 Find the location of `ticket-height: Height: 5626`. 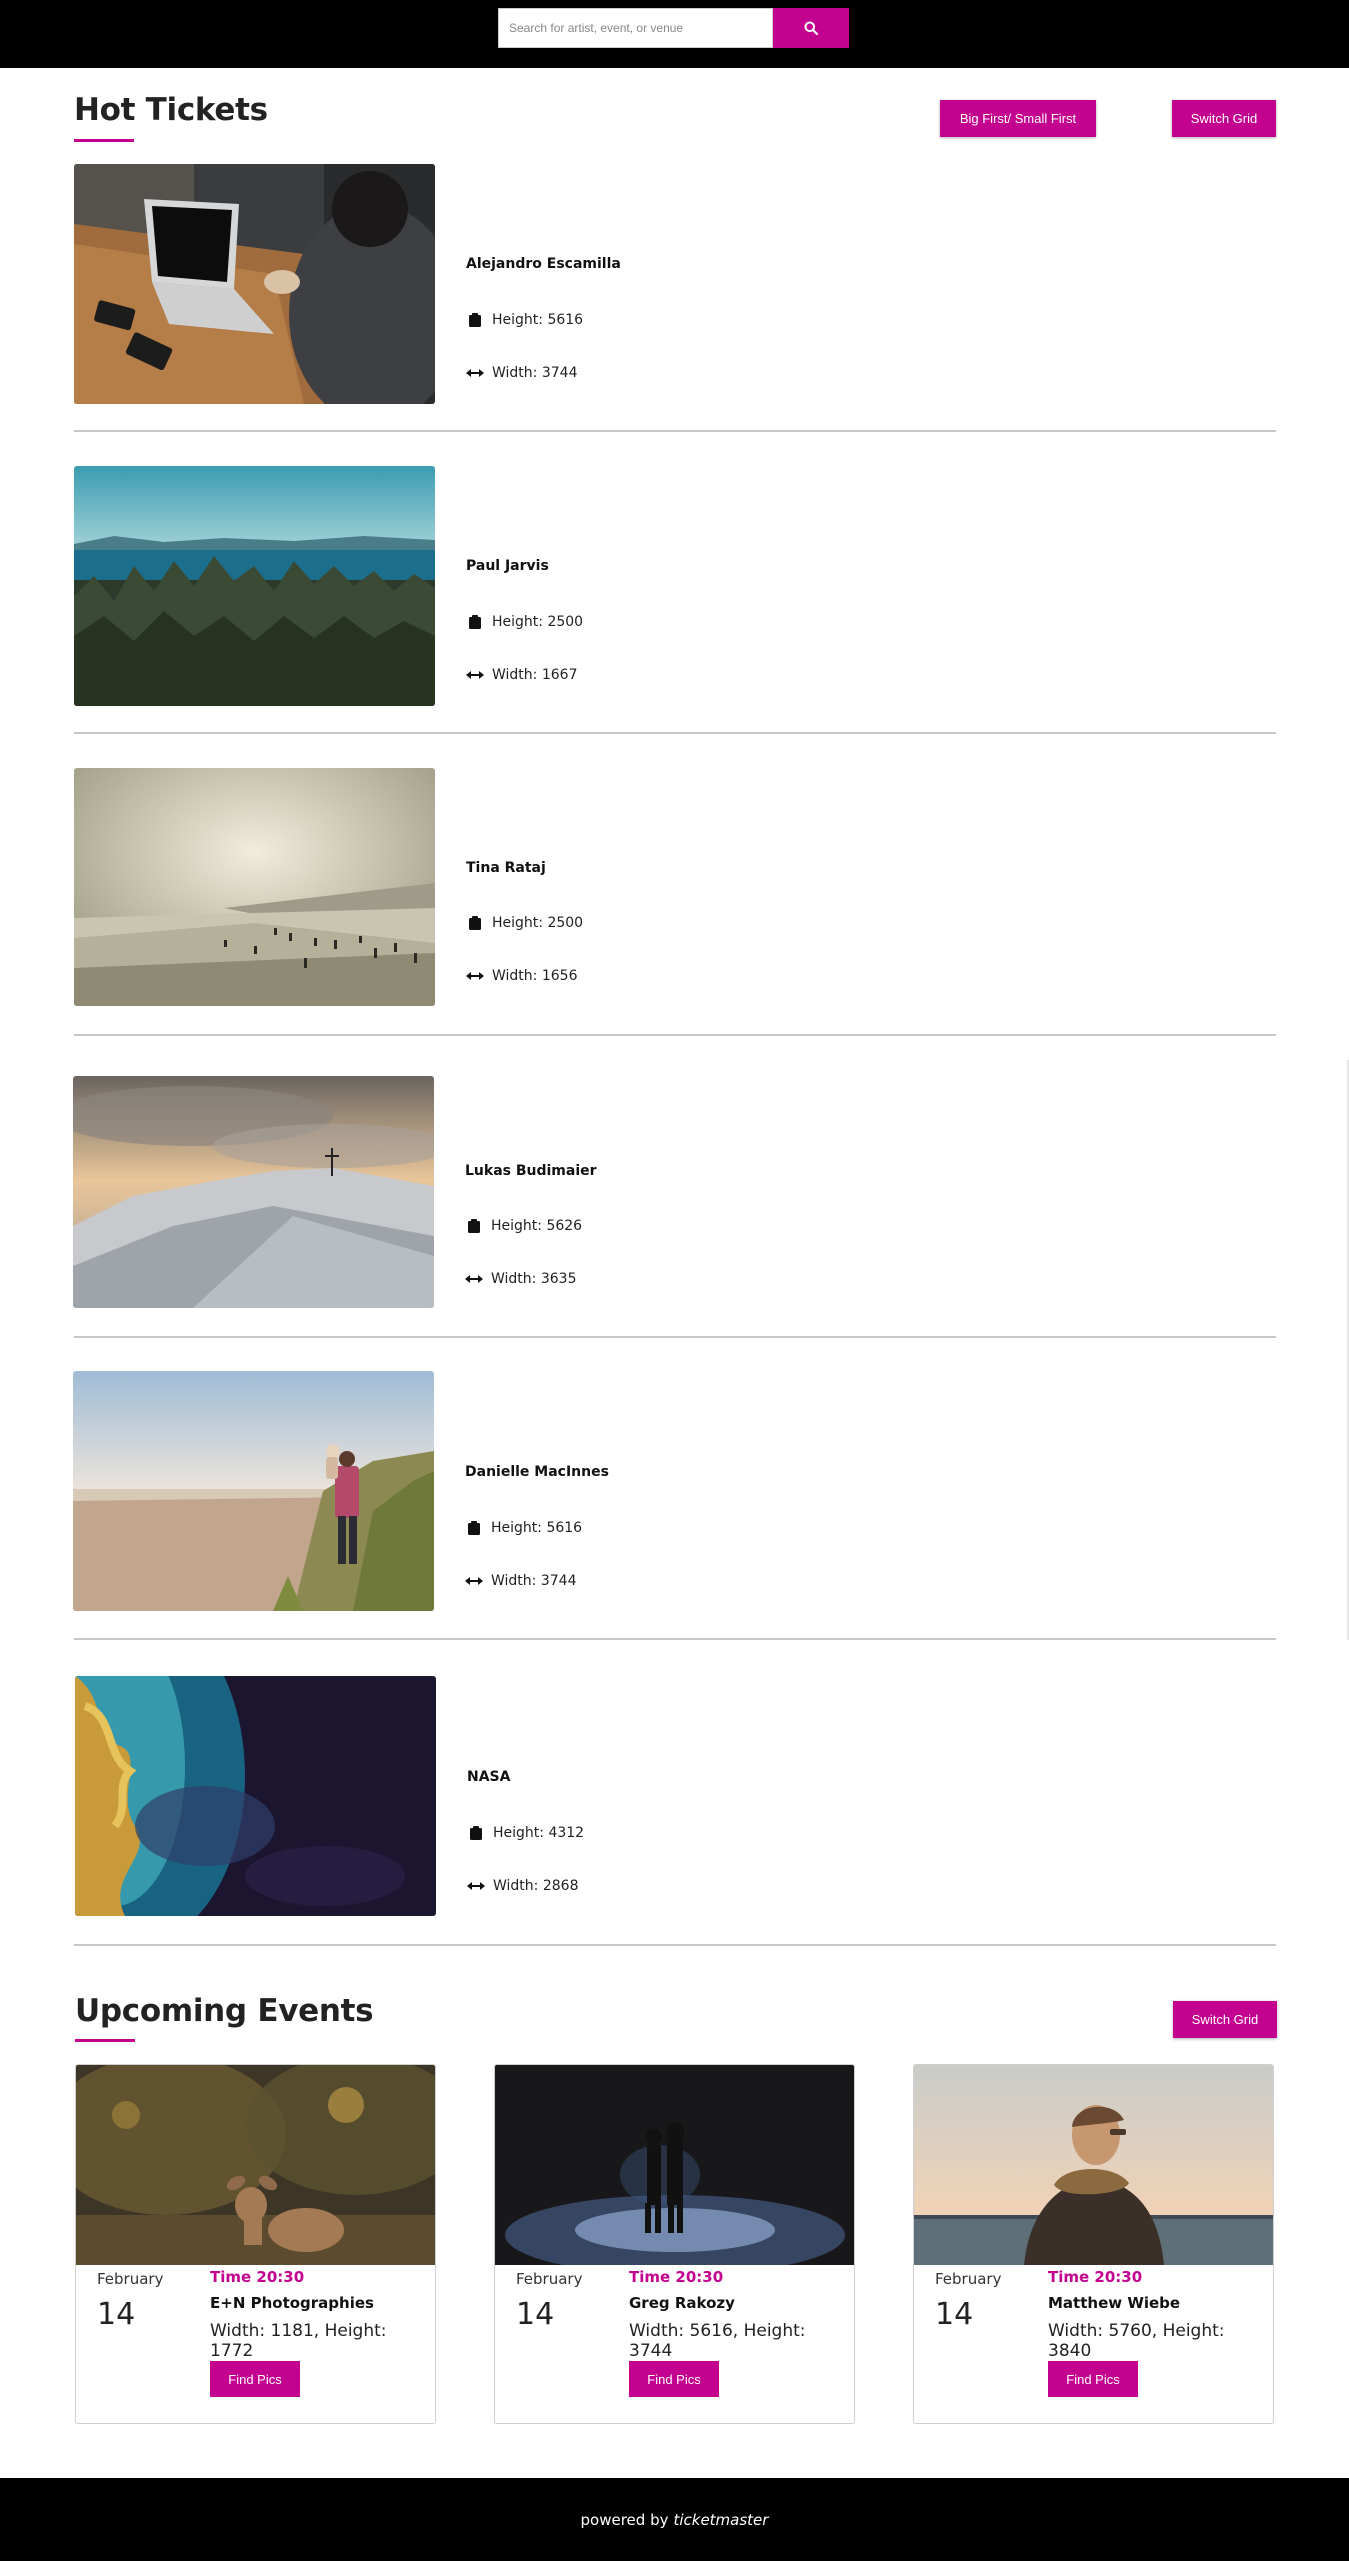

ticket-height: Height: 5626 is located at coordinates (523, 1226).